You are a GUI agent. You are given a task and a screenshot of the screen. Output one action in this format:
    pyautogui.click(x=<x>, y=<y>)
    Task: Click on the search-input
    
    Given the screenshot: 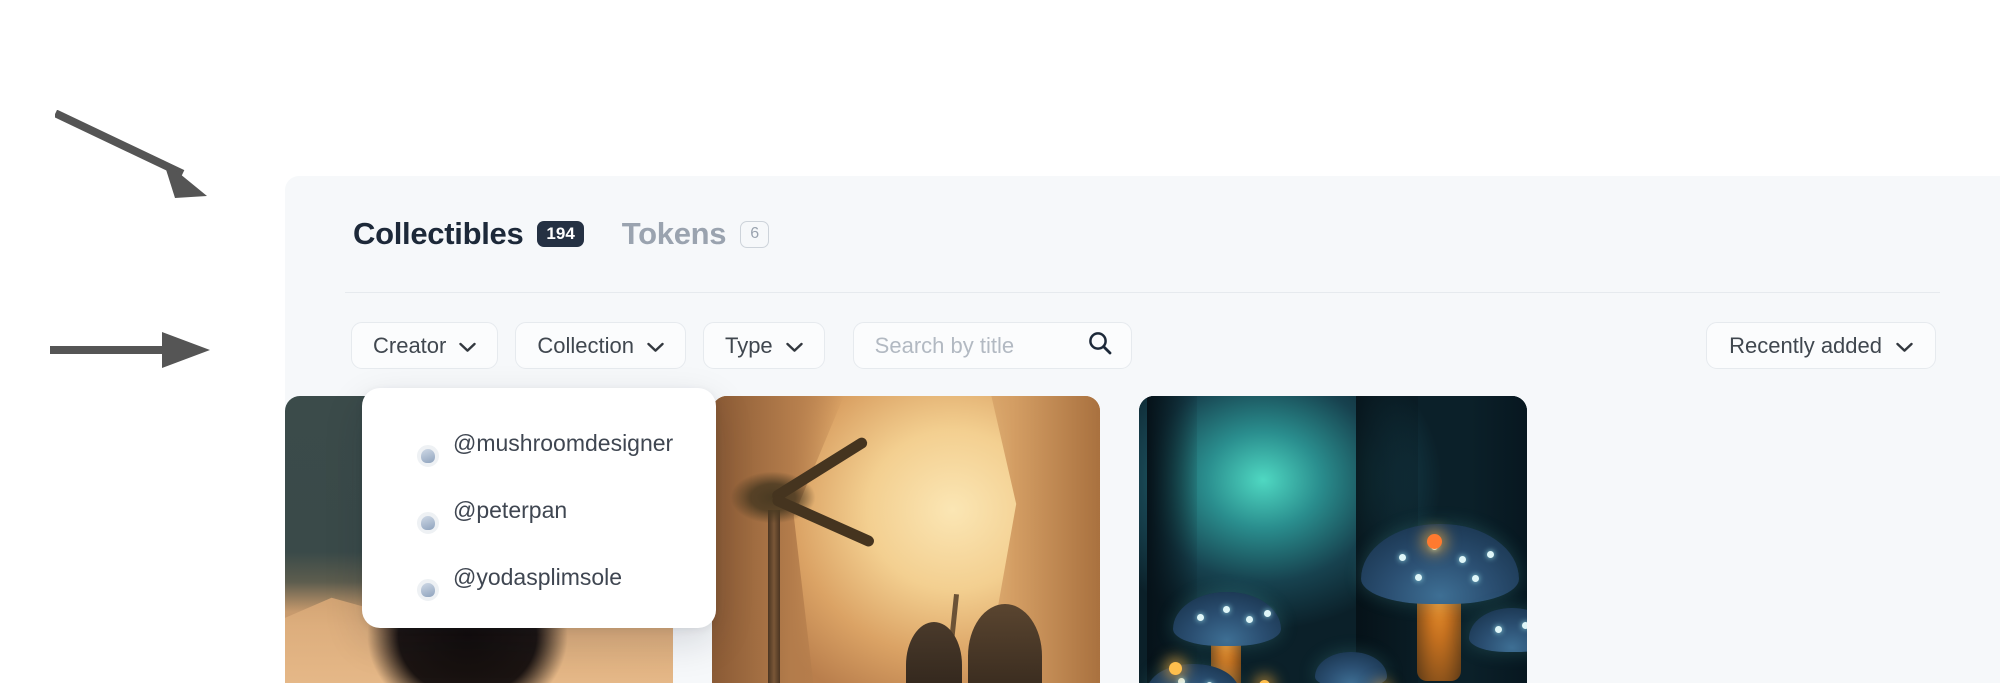 What is the action you would take?
    pyautogui.click(x=974, y=345)
    